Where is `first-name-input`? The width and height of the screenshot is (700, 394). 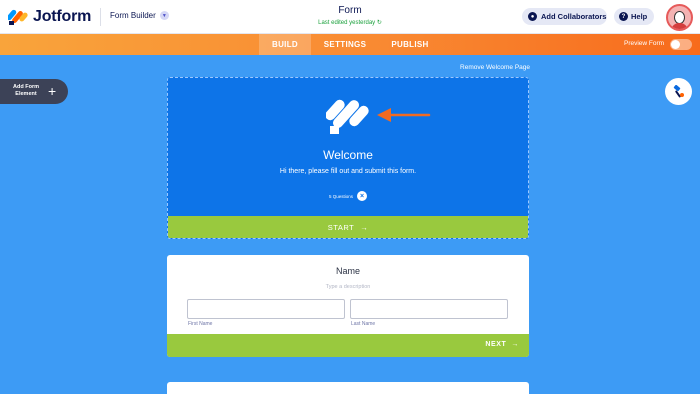 first-name-input is located at coordinates (266, 309).